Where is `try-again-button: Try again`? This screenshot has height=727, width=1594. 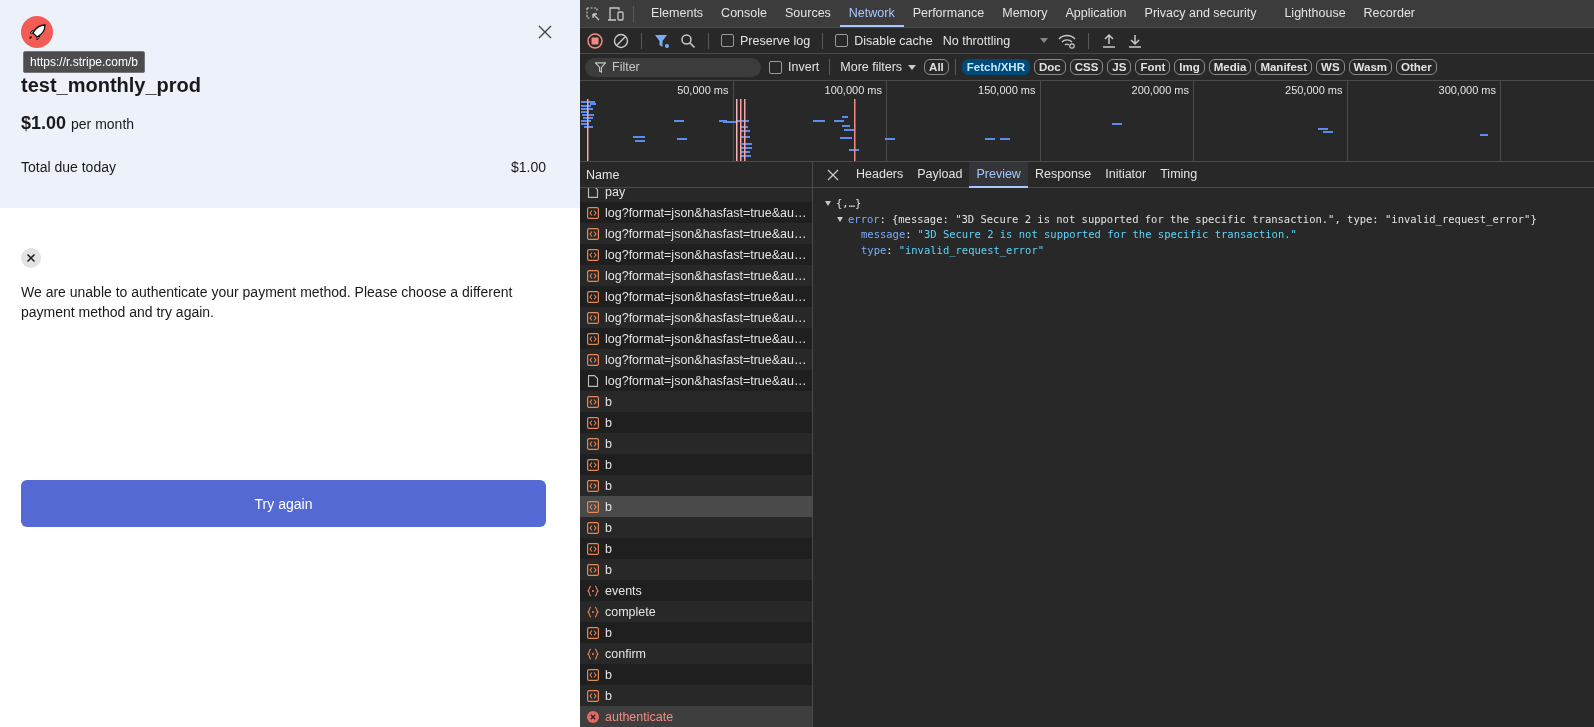 try-again-button: Try again is located at coordinates (283, 503).